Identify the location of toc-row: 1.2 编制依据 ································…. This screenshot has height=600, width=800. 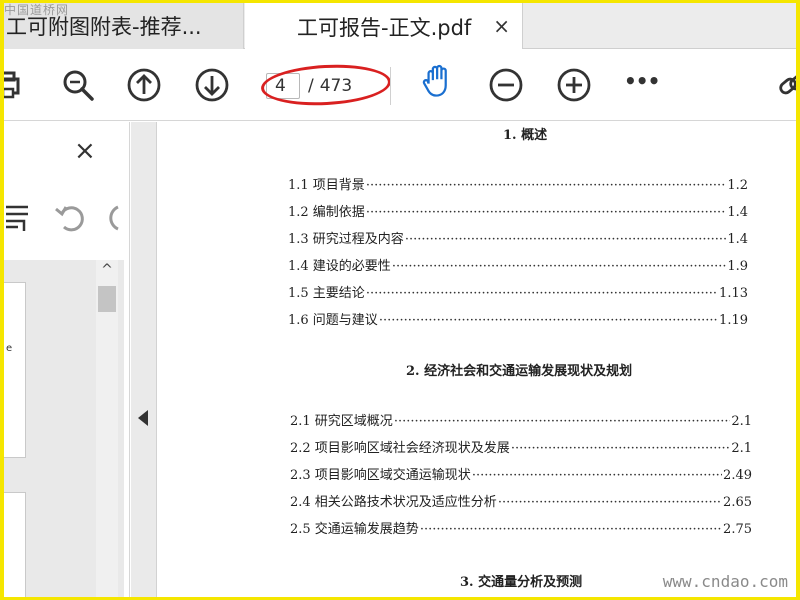
(518, 210).